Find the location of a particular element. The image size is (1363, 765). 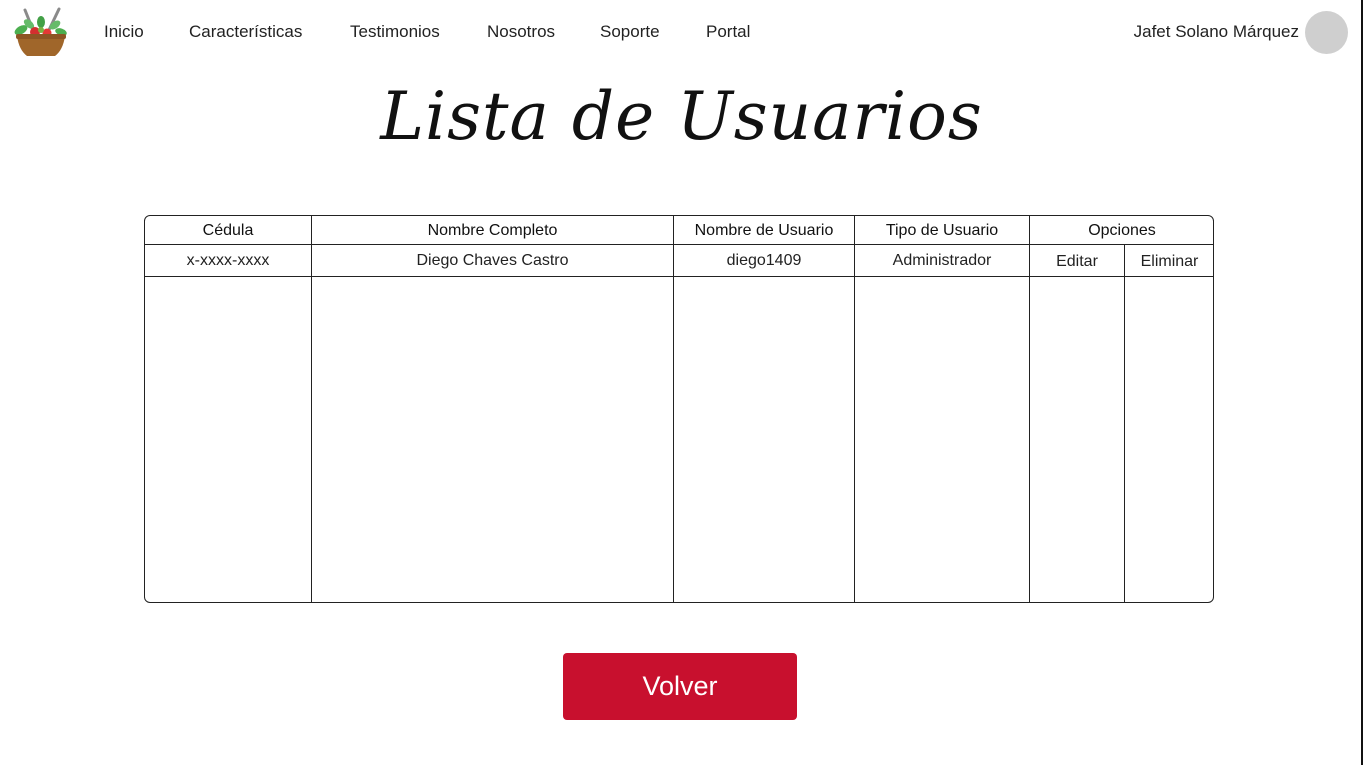

salad-basket-logo-icon is located at coordinates (40, 34).